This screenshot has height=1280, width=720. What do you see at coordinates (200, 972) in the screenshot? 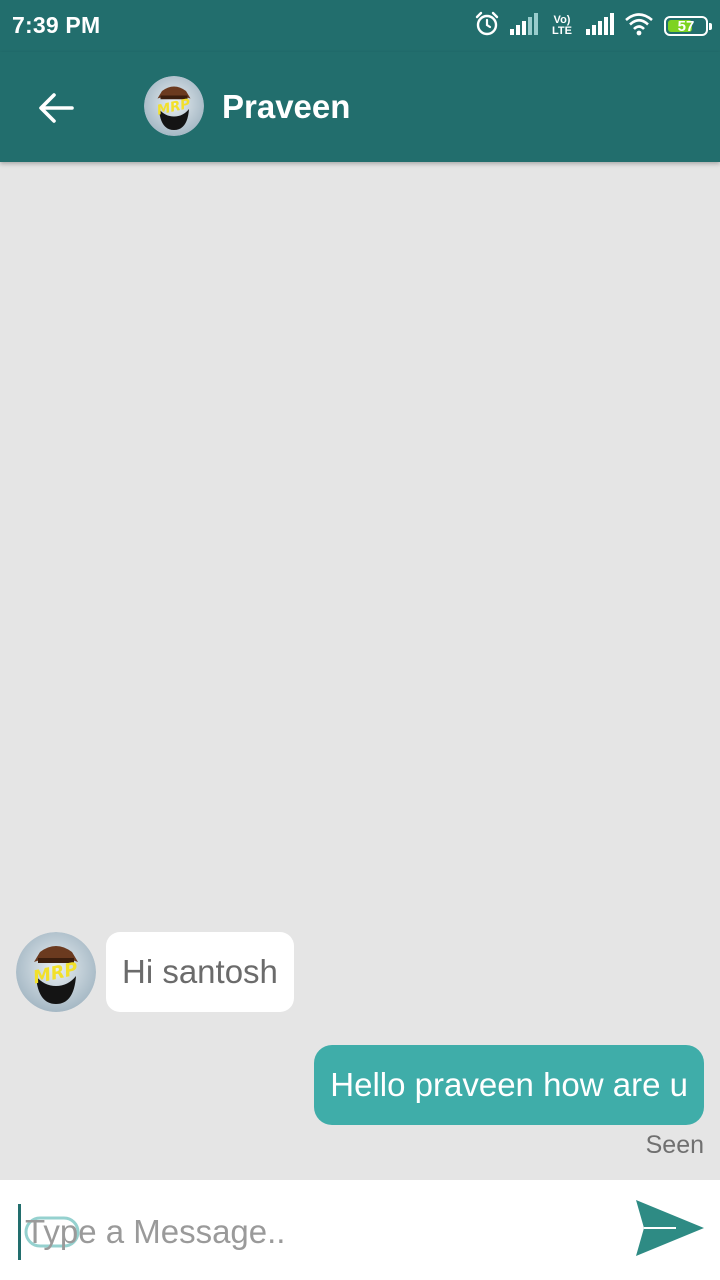
I see `incoming-bubble: Hi santosh` at bounding box center [200, 972].